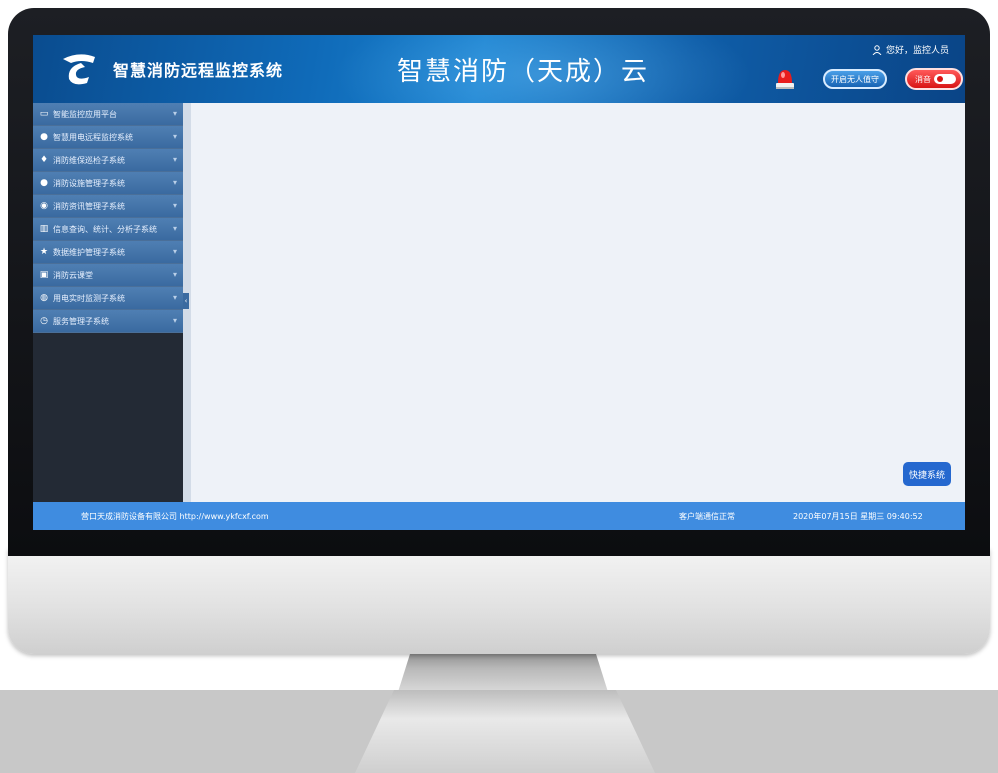 The image size is (998, 773). I want to click on sidebar-item-label: 信息查询、统计、分析子系统, so click(105, 229).